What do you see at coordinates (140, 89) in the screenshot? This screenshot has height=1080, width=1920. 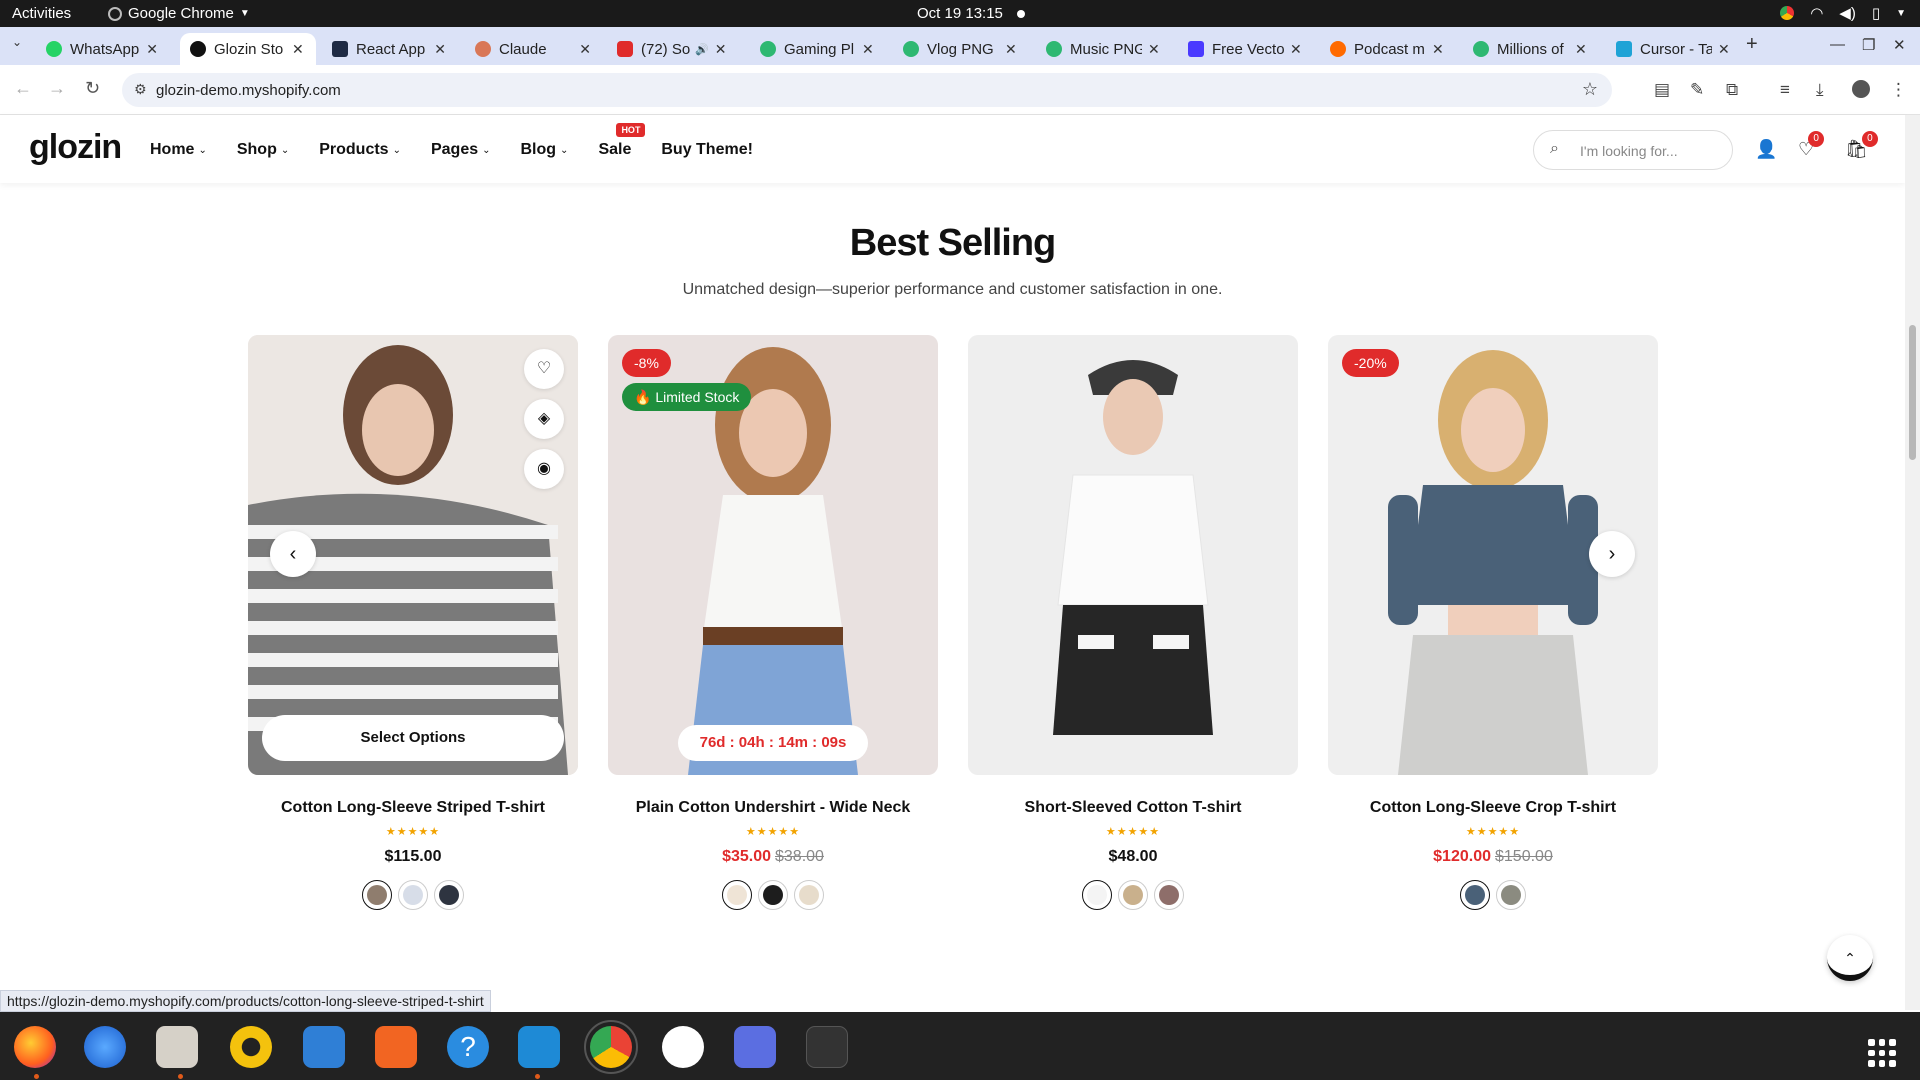 I see `site-info-icon: ⚙` at bounding box center [140, 89].